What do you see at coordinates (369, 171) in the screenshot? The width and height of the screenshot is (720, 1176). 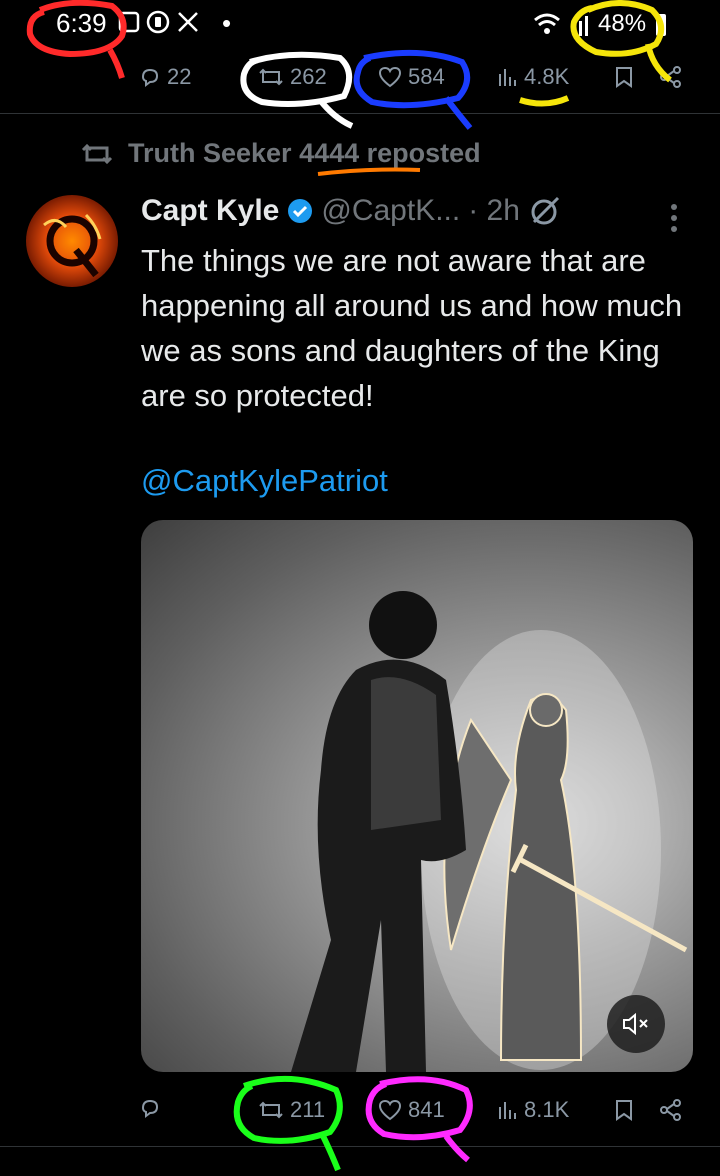 I see `annotation-username-underline` at bounding box center [369, 171].